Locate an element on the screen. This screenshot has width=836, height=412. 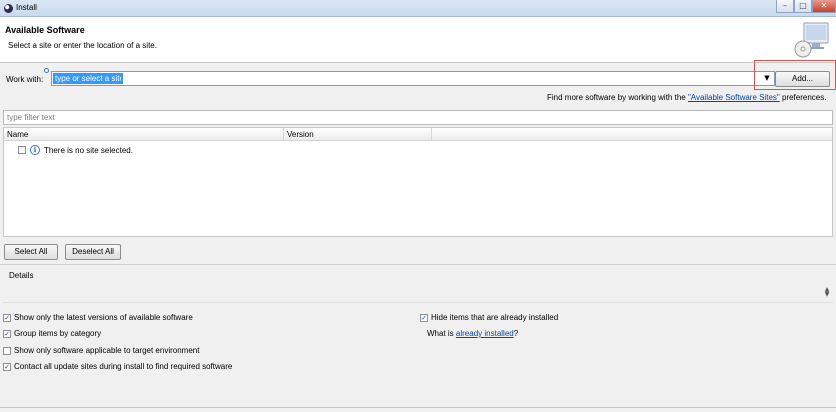
row-checkbox is located at coordinates (22, 150).